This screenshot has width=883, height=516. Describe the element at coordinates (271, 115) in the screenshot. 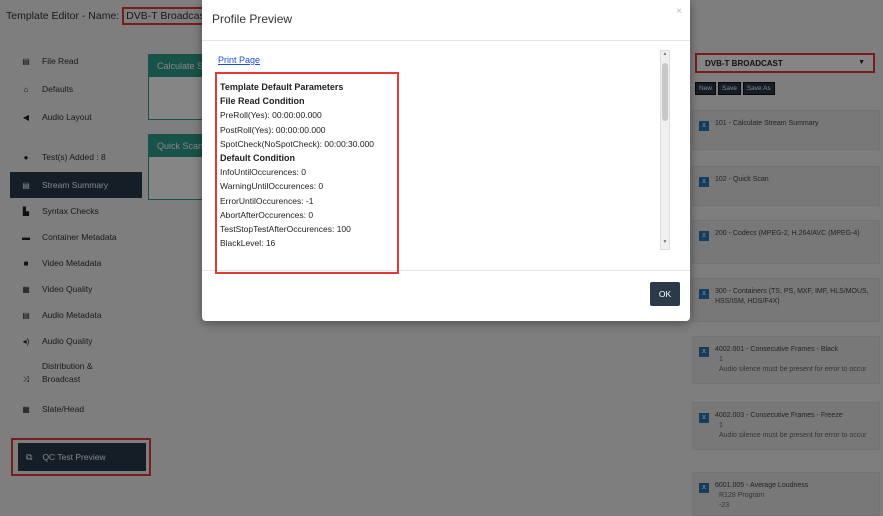

I see `param-line: PreRoll(Yes): 00:00:00.000` at that location.